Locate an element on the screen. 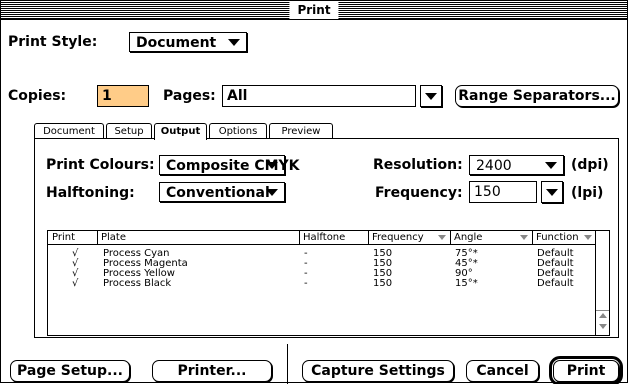  column-header-halftone: Halftone is located at coordinates (333, 238).